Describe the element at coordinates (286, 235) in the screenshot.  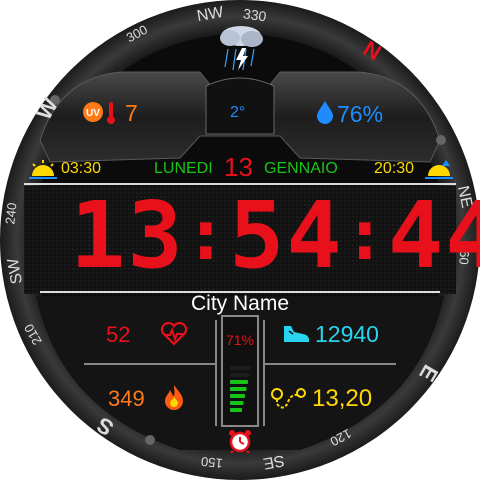
I see `time-minutes: 54` at that location.